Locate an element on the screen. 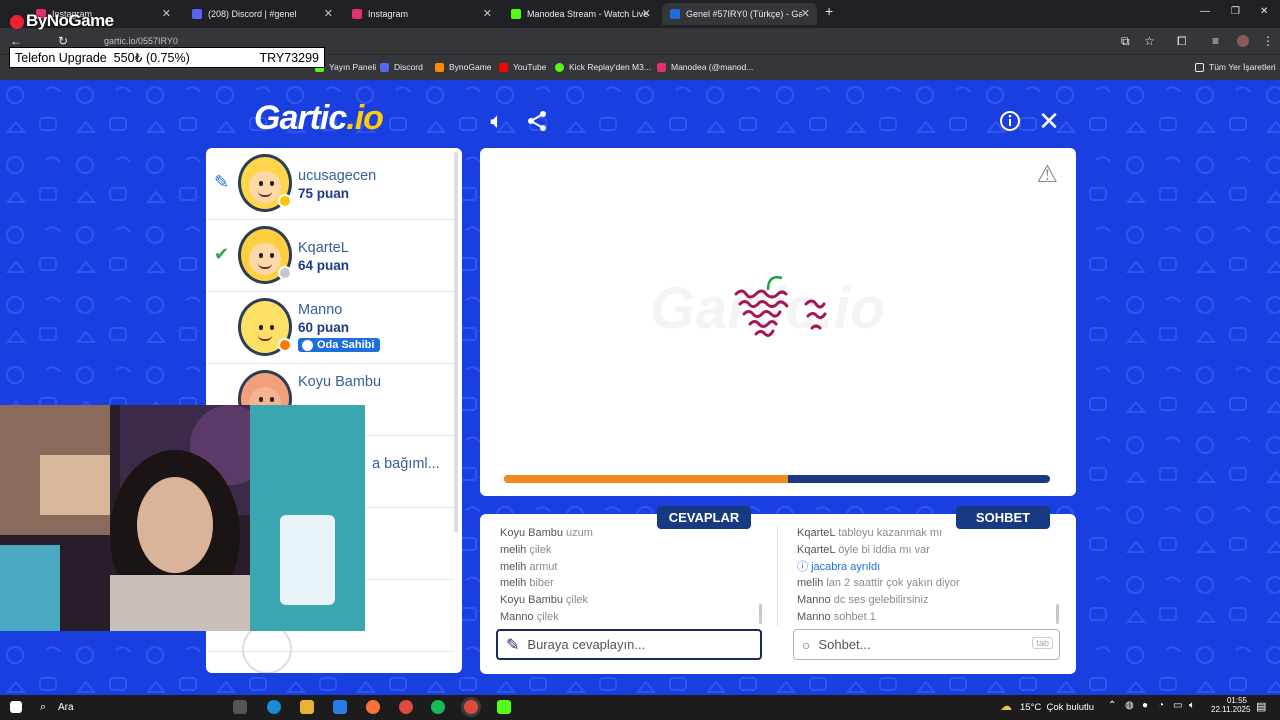 The height and width of the screenshot is (720, 1280). clock: 01:55 22.11.2025 is located at coordinates (1230, 705).